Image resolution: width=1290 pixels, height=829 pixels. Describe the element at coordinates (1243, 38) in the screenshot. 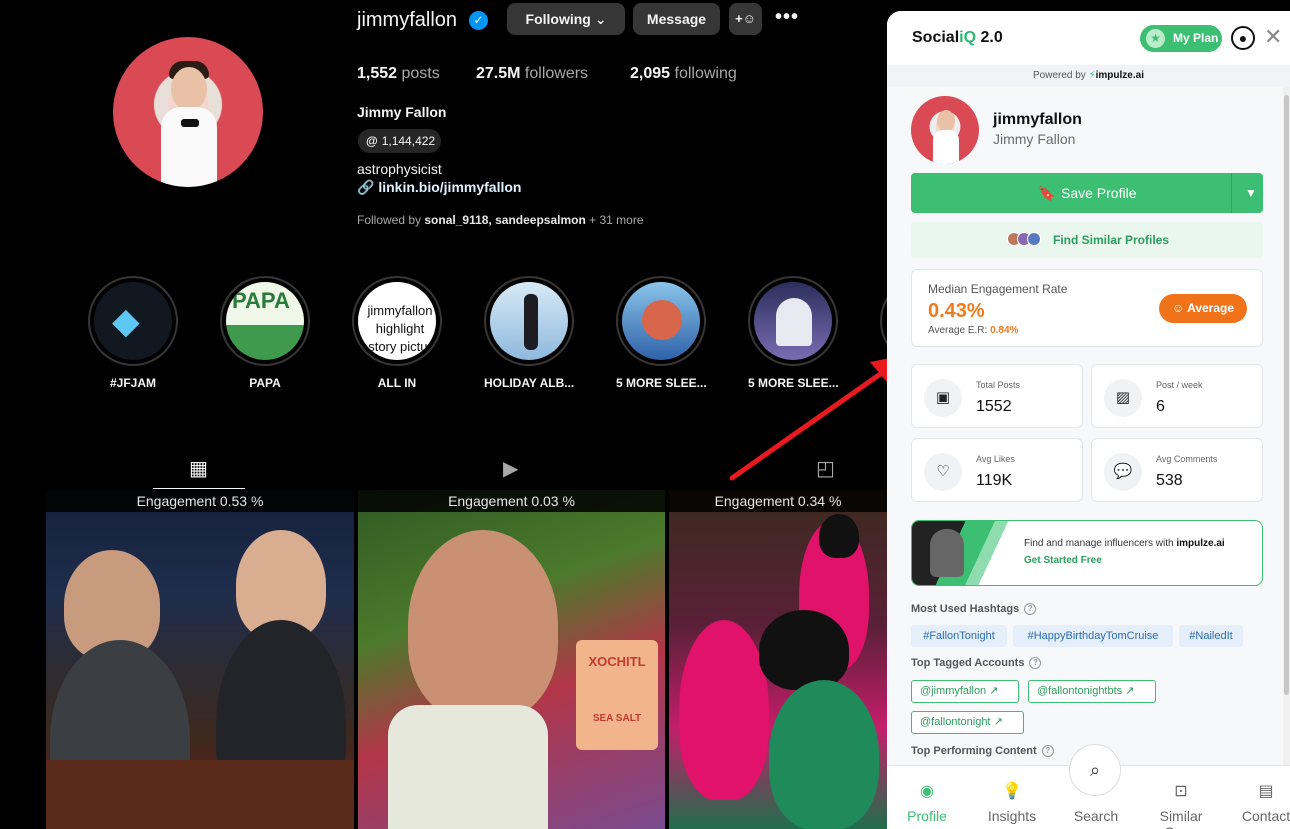

I see `account-icon: ●` at that location.